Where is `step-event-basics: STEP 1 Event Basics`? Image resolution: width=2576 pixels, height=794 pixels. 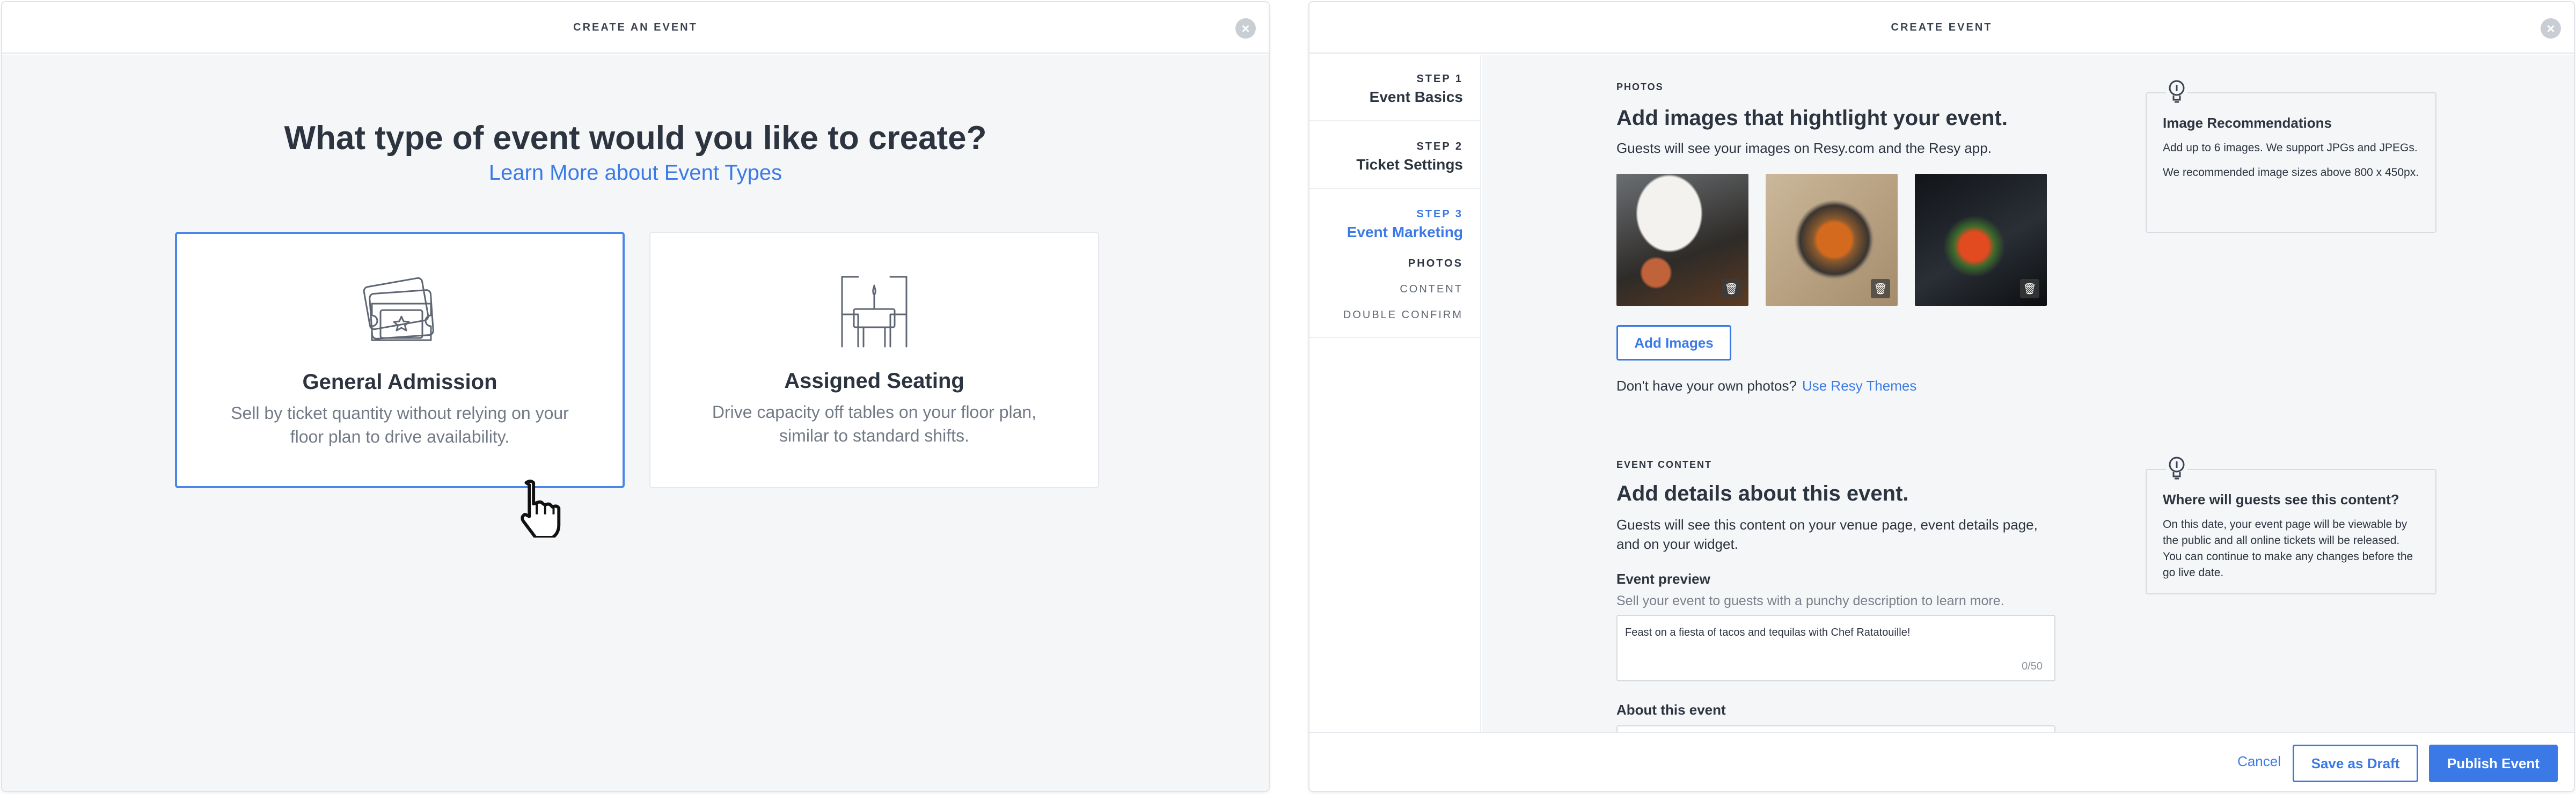 step-event-basics: STEP 1 Event Basics is located at coordinates (1416, 89).